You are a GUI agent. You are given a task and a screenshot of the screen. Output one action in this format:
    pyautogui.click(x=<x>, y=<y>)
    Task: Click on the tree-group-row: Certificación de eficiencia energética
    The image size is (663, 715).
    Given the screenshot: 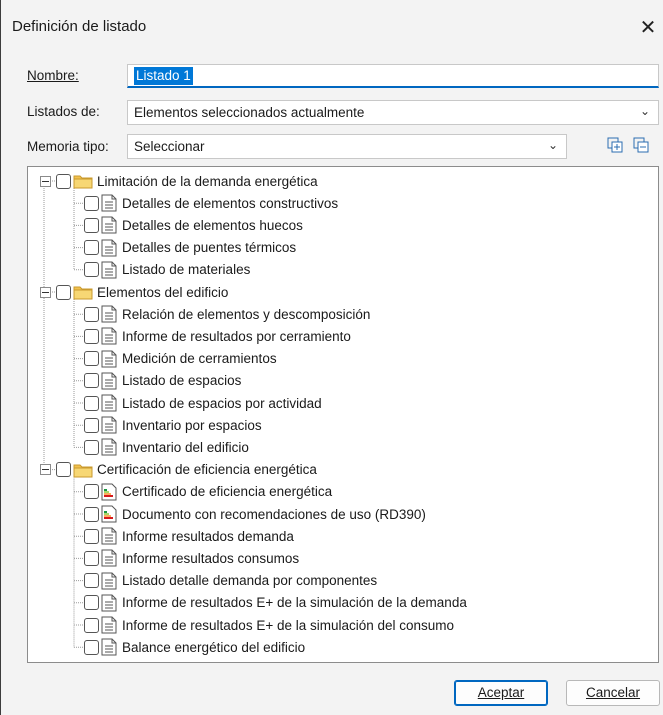 What is the action you would take?
    pyautogui.click(x=178, y=470)
    